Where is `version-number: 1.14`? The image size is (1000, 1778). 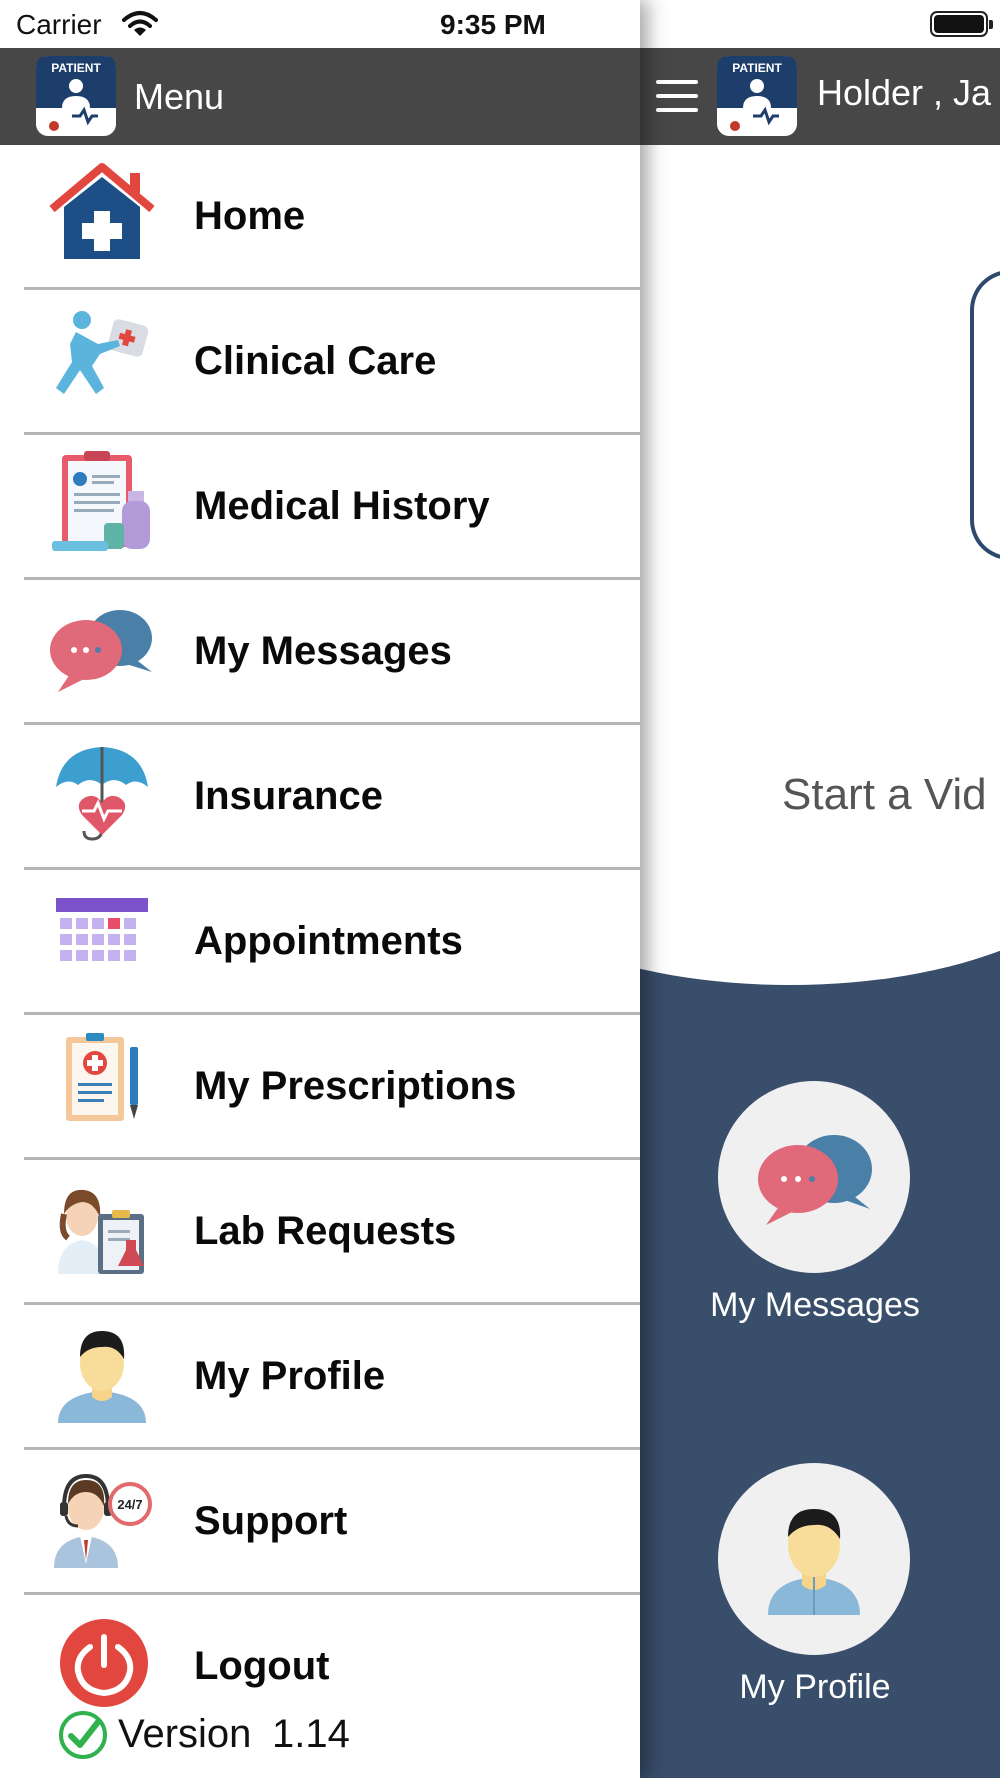
version-number: 1.14 is located at coordinates (311, 1734).